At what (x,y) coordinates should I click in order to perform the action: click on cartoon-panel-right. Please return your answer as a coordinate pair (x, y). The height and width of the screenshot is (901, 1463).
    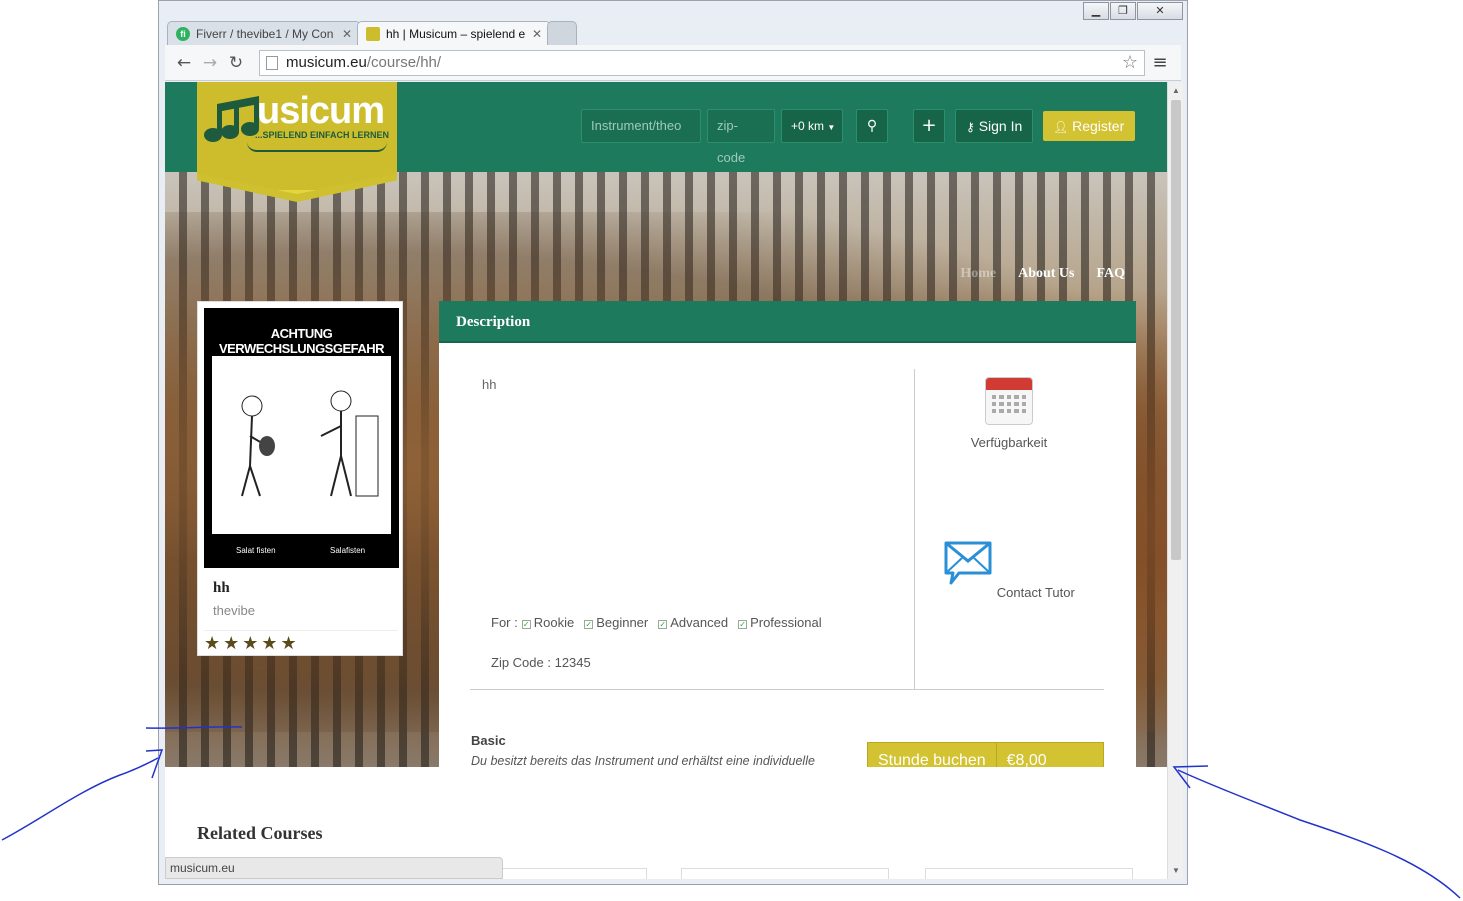
    Looking at the image, I should click on (346, 445).